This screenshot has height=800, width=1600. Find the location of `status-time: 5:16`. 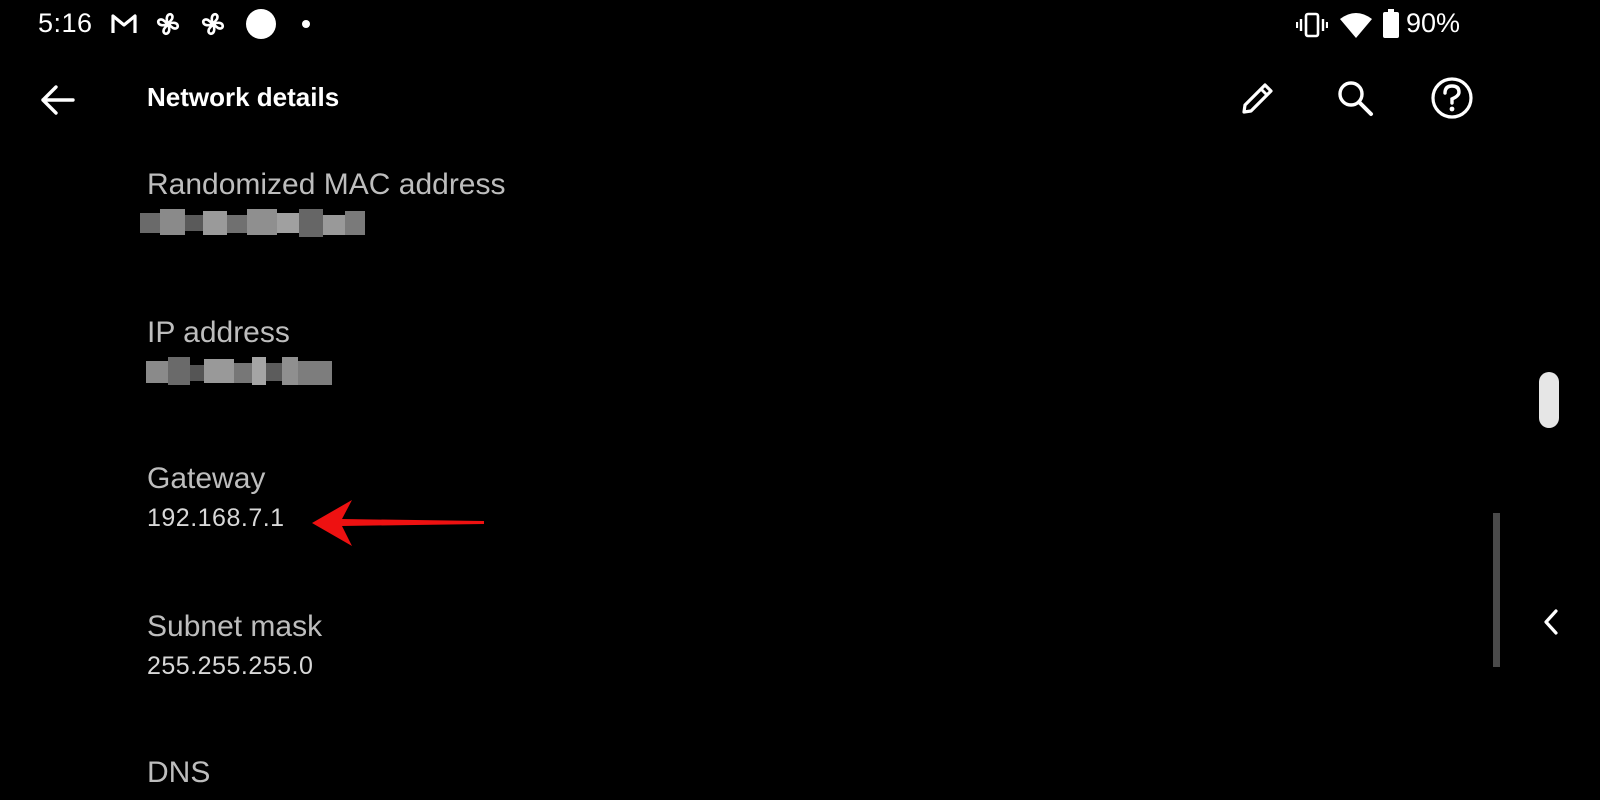

status-time: 5:16 is located at coordinates (65, 23).